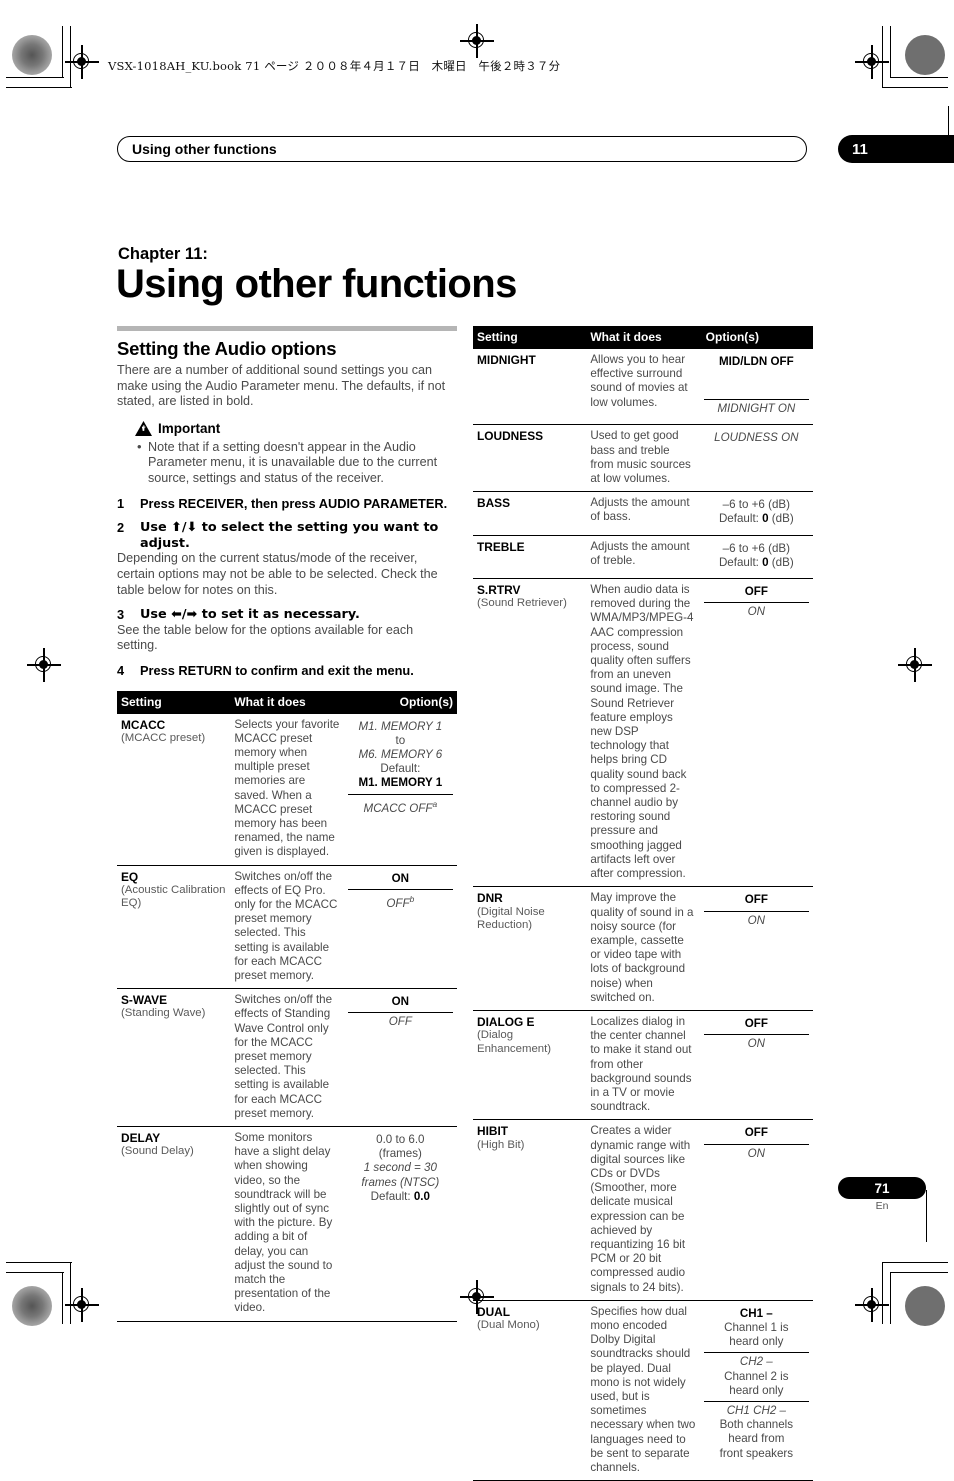  I want to click on crop-mark-bl-h, so click(35, 1273).